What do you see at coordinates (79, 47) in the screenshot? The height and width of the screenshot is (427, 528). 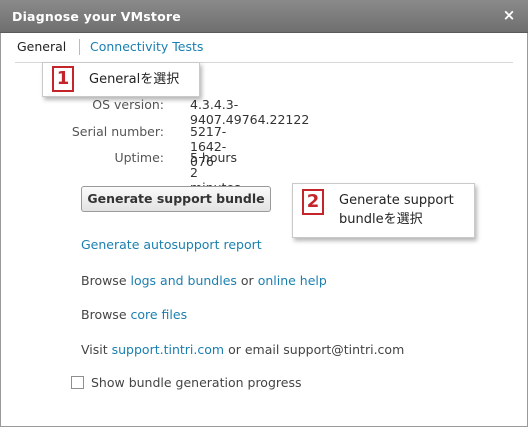 I see `tab-divider` at bounding box center [79, 47].